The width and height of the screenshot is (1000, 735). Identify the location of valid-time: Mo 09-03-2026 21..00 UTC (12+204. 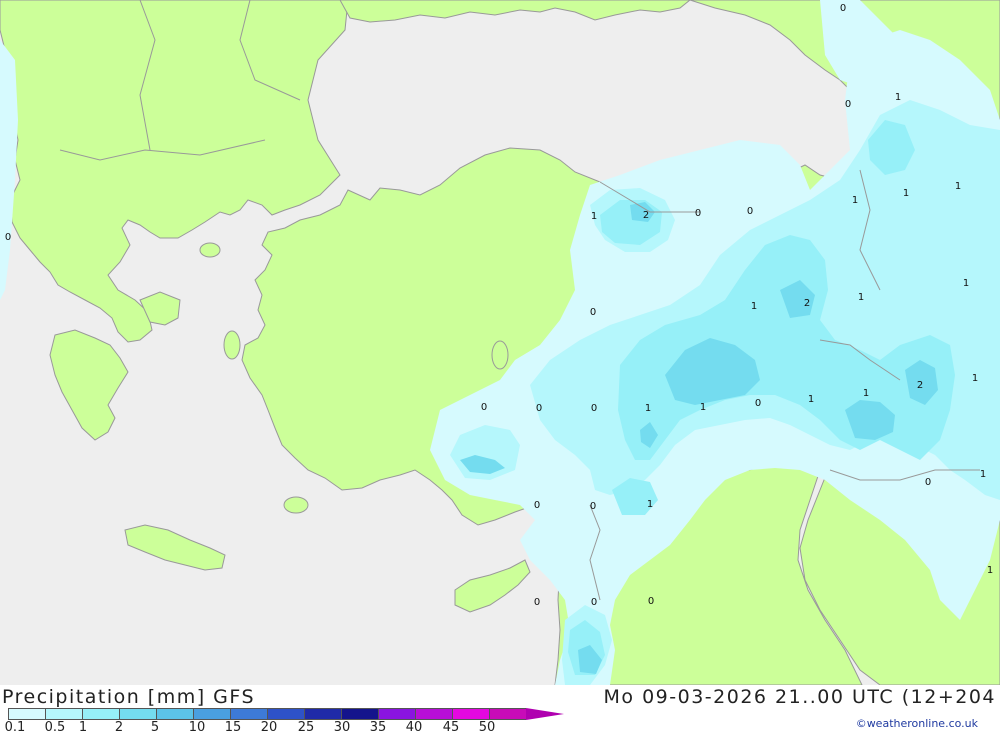
(799, 697).